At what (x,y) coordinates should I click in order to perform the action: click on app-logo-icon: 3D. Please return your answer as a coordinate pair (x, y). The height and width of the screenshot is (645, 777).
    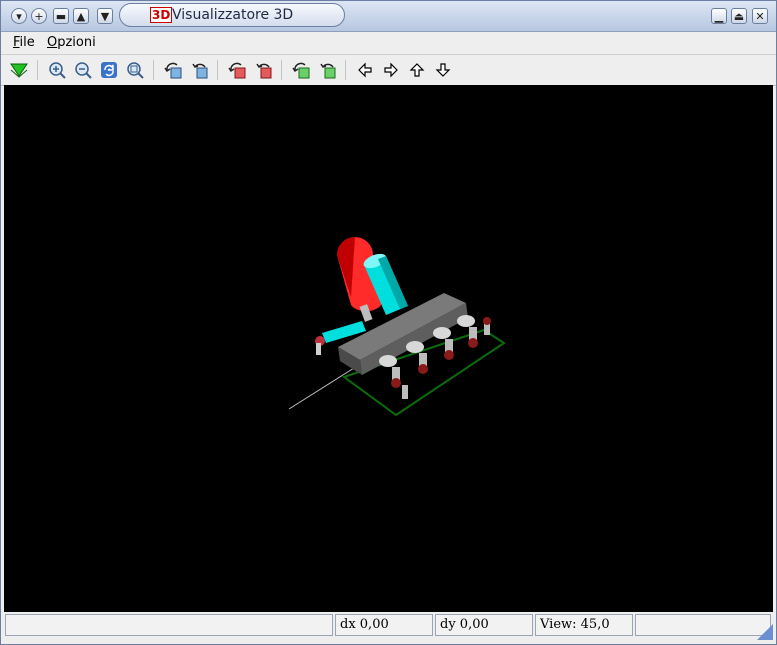
    Looking at the image, I should click on (161, 15).